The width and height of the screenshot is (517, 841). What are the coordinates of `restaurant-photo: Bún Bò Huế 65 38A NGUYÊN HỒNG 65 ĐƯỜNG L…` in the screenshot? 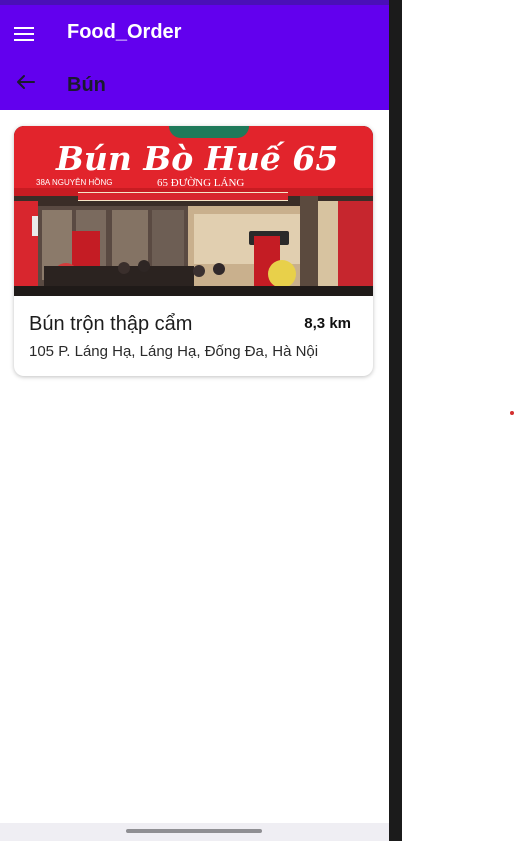 It's located at (193, 211).